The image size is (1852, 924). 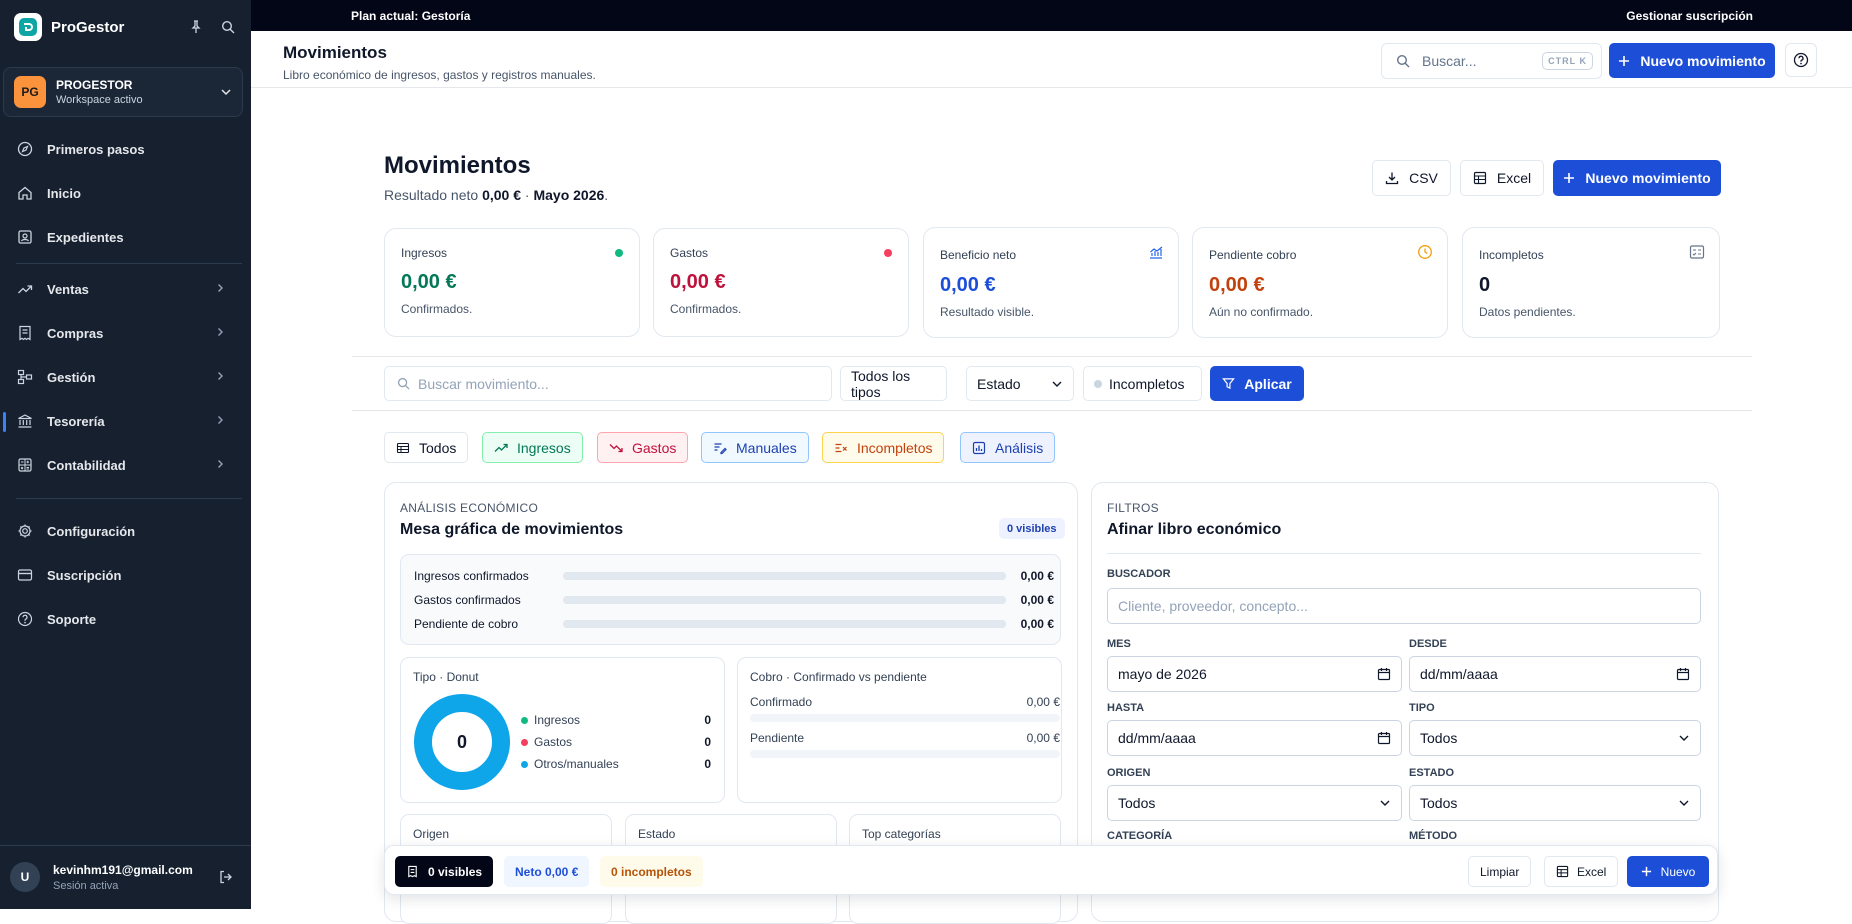 What do you see at coordinates (25, 333) in the screenshot?
I see `receipt-icon` at bounding box center [25, 333].